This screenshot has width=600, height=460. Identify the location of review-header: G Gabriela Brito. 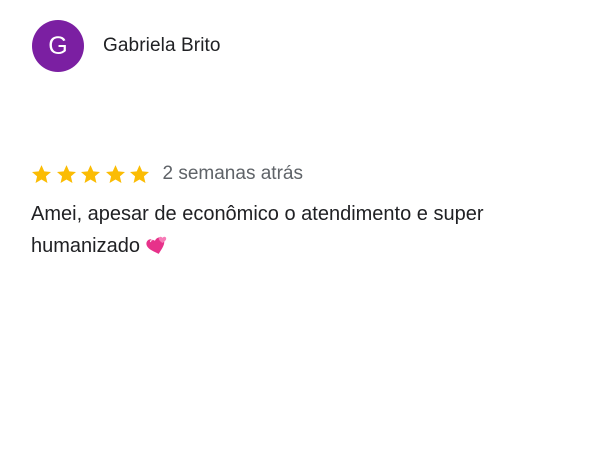
(126, 46).